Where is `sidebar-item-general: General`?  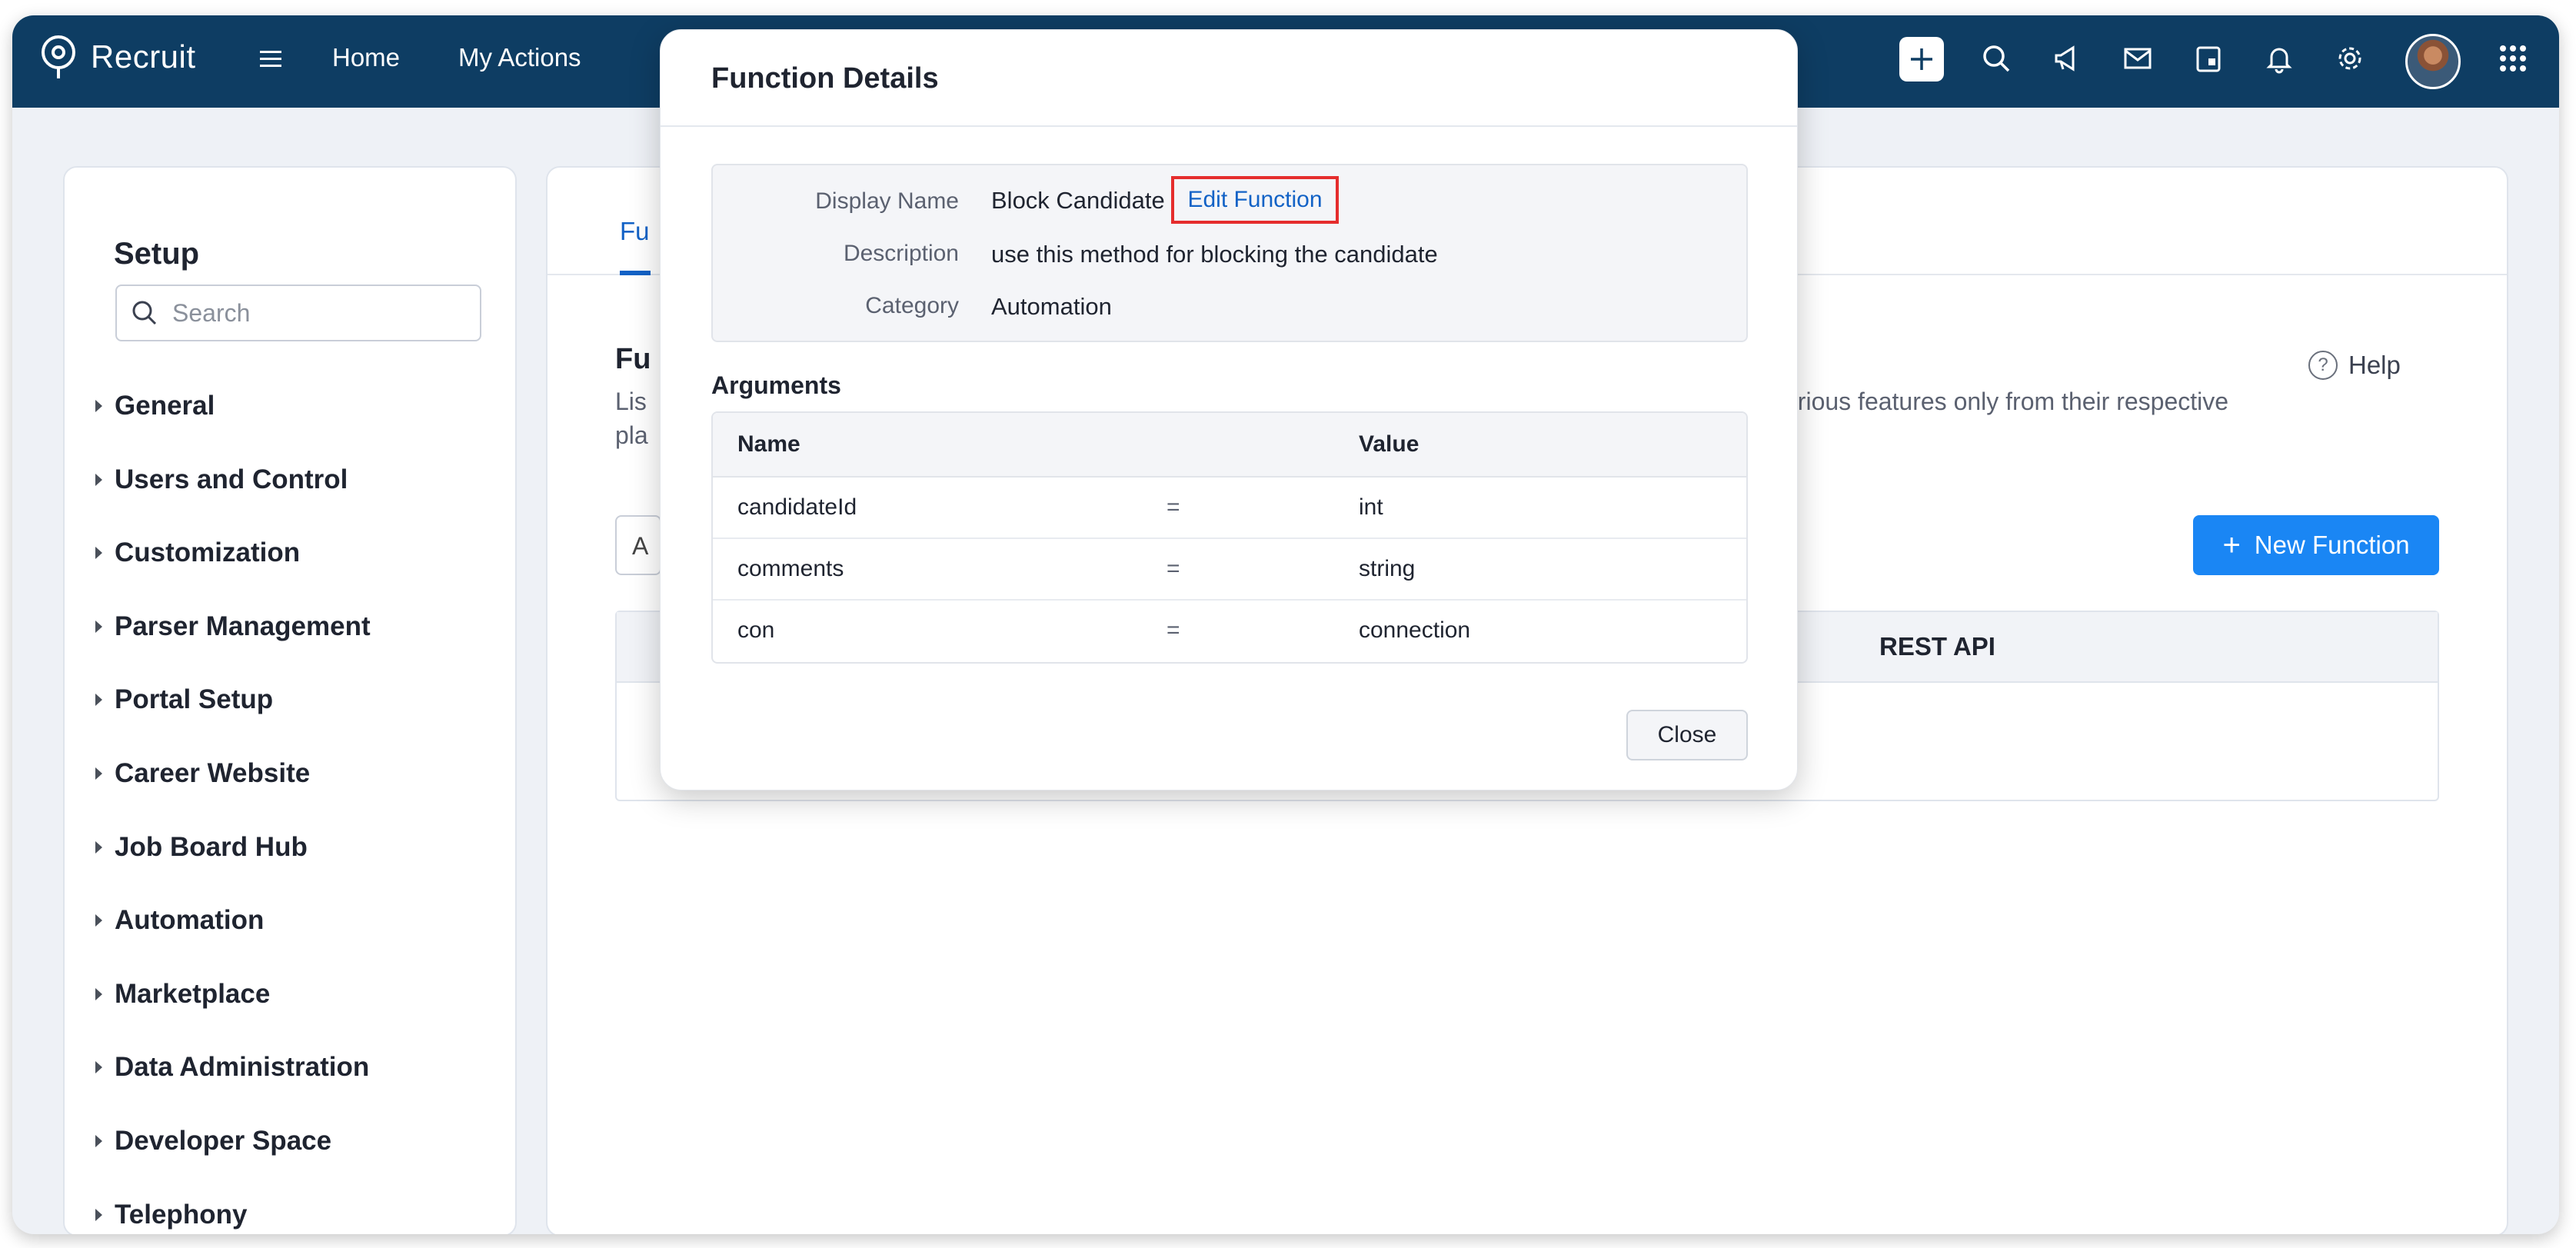
sidebar-item-general: General is located at coordinates (155, 406).